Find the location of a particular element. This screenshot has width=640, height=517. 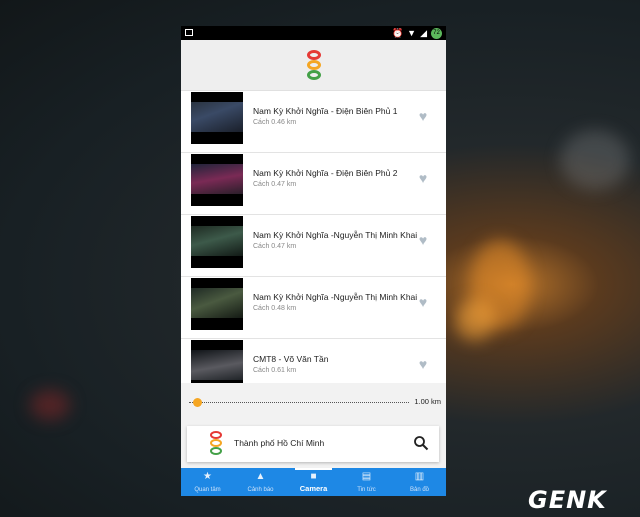

city-selector: Thành phố Hồ Chí Minh is located at coordinates (313, 444).